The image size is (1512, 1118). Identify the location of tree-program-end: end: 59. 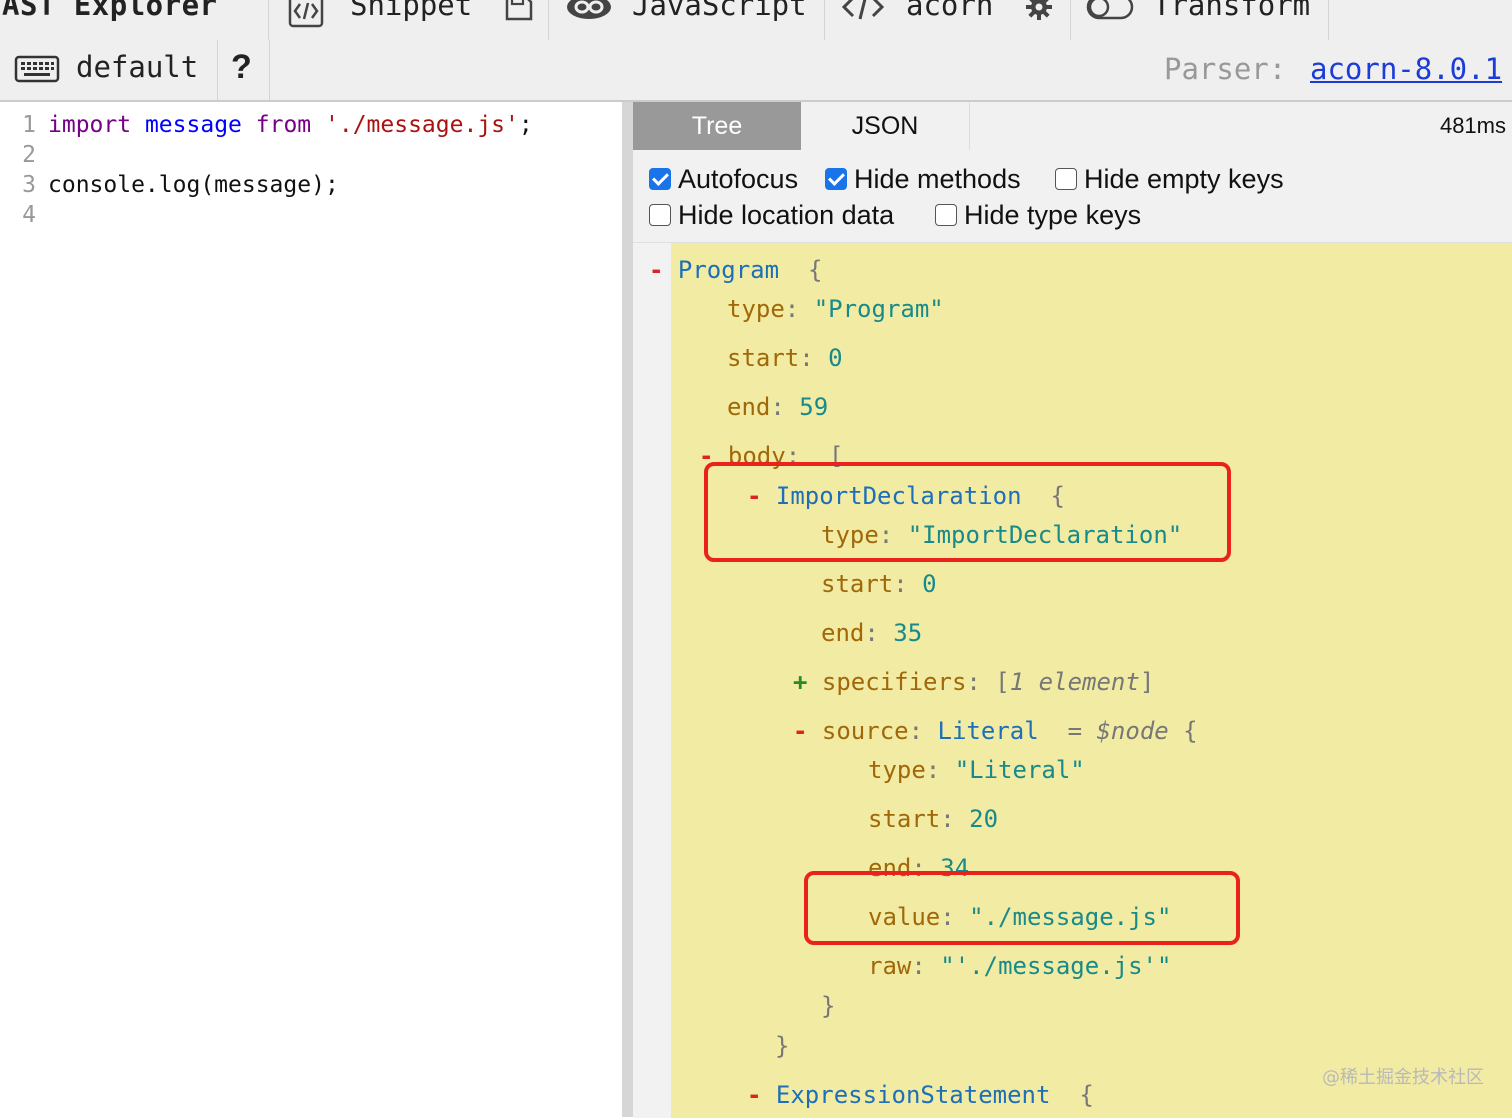
(777, 407).